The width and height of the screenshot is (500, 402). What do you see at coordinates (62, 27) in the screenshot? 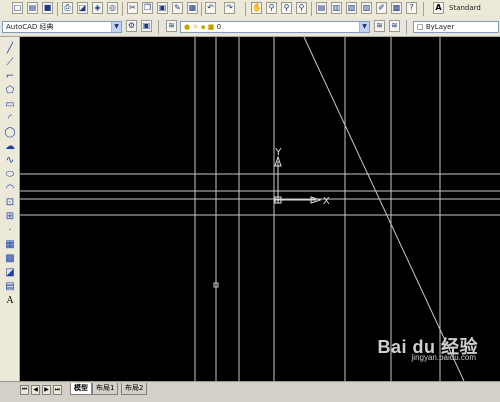
I see `workspace-combo: AutoCAD 经典 ▼` at bounding box center [62, 27].